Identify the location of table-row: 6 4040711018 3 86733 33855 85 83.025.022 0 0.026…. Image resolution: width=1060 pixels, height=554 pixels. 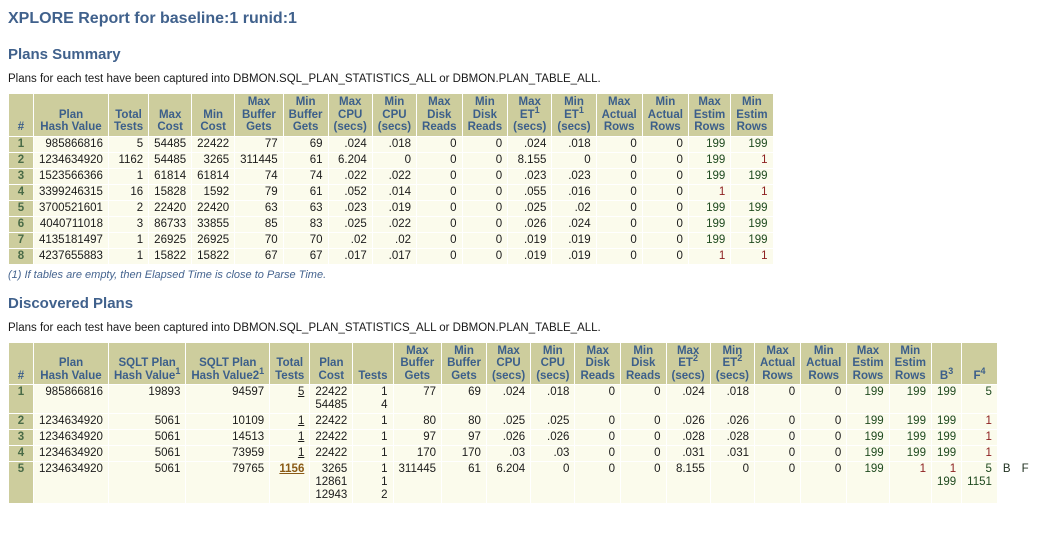
(391, 224).